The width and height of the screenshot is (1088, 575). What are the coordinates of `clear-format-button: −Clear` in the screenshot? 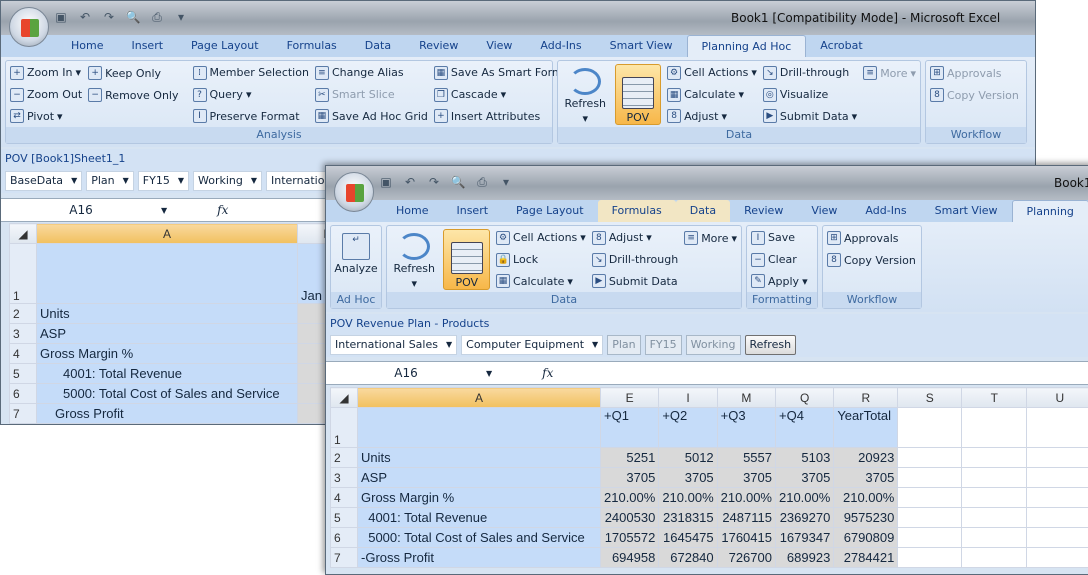 It's located at (779, 260).